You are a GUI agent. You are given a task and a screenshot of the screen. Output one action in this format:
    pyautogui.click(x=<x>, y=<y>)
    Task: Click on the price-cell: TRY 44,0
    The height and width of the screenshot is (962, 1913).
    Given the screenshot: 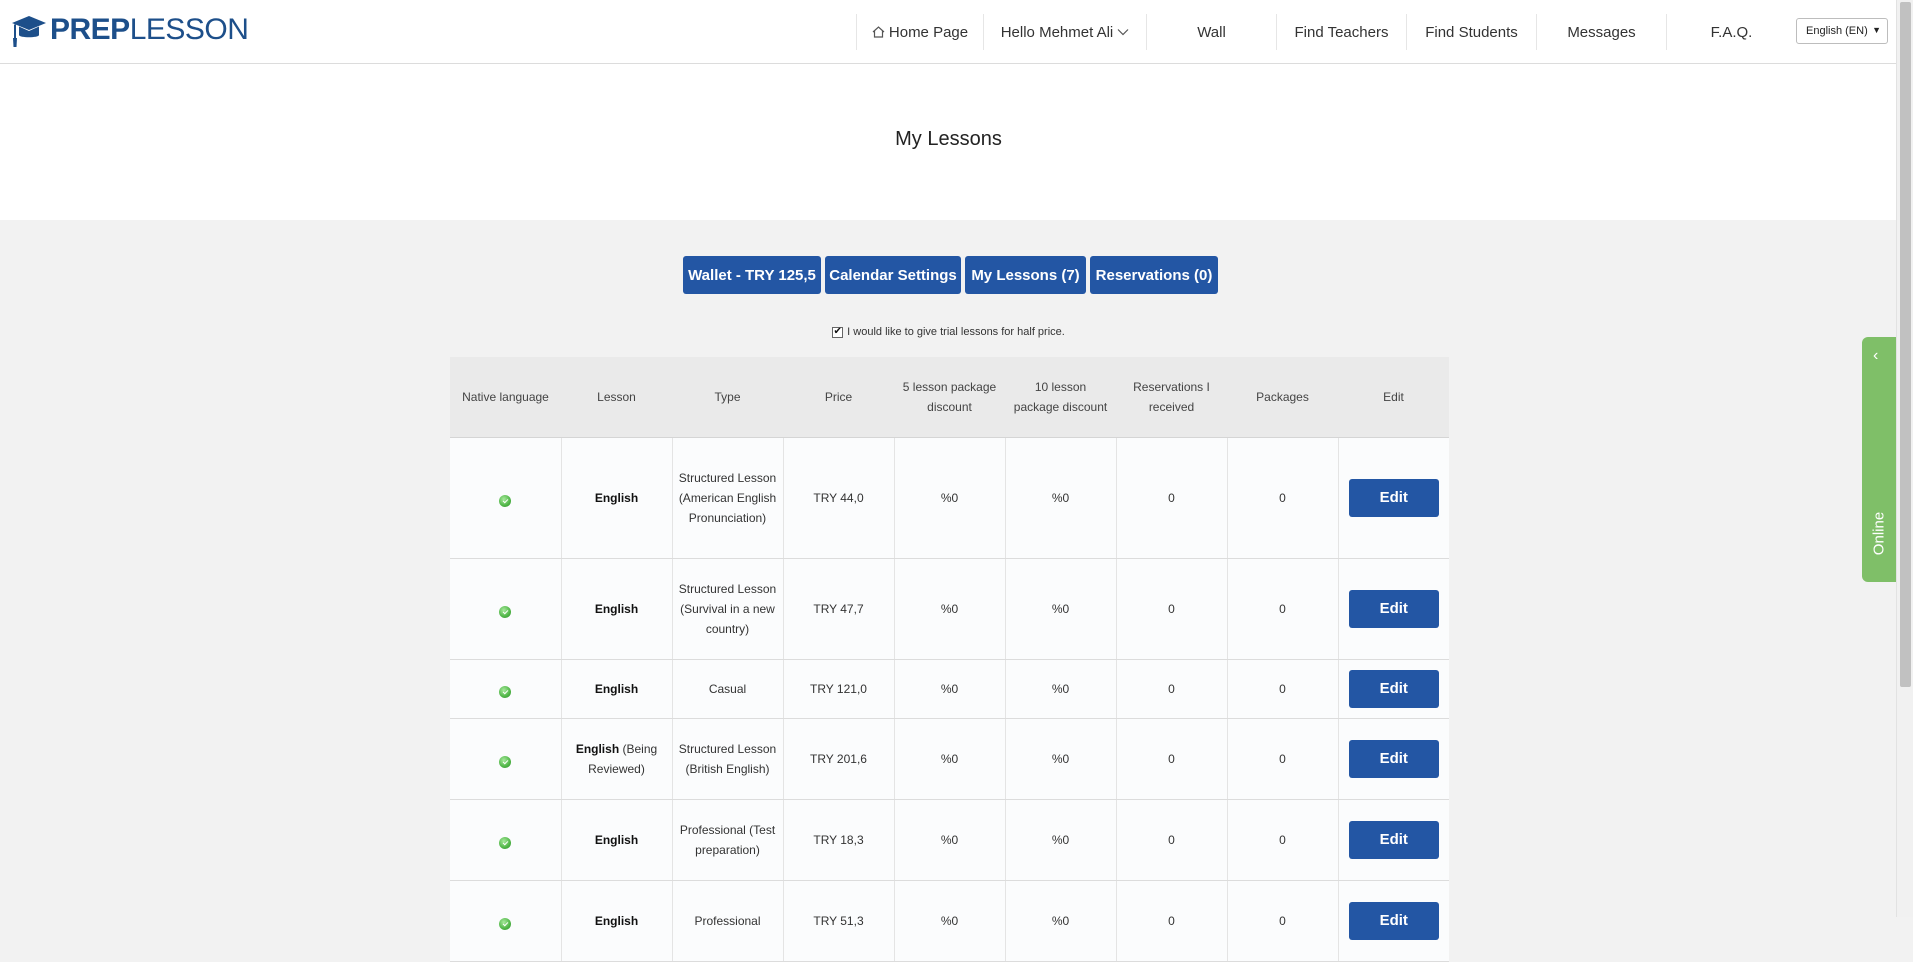 What is the action you would take?
    pyautogui.click(x=838, y=498)
    